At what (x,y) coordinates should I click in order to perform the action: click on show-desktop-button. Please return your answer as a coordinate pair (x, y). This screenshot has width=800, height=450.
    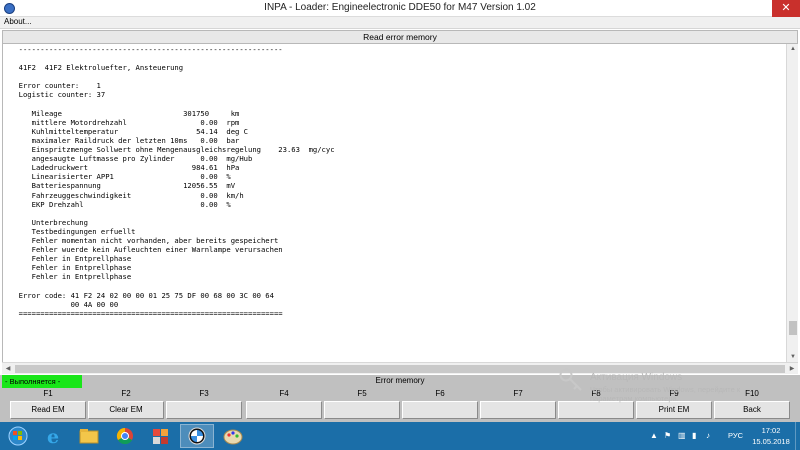
    Looking at the image, I should click on (797, 436).